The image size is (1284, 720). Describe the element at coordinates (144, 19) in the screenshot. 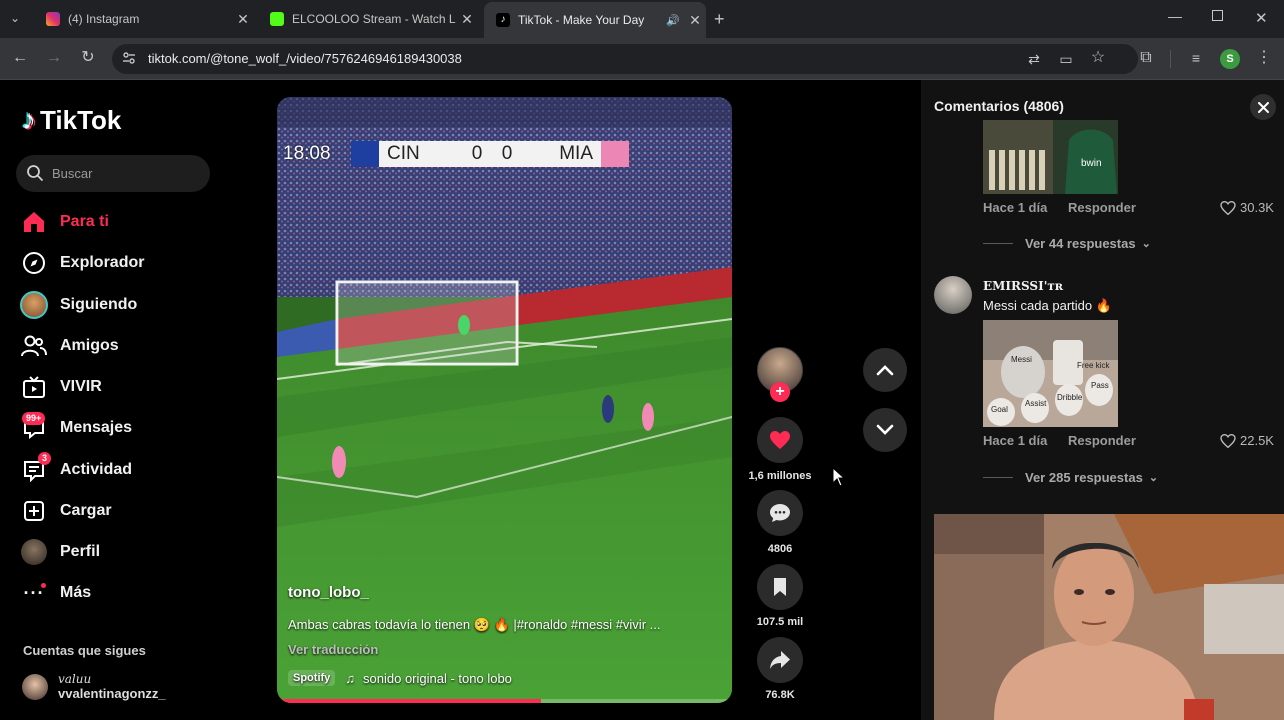

I see `tab-instagram: (4) Instagram ✕` at that location.